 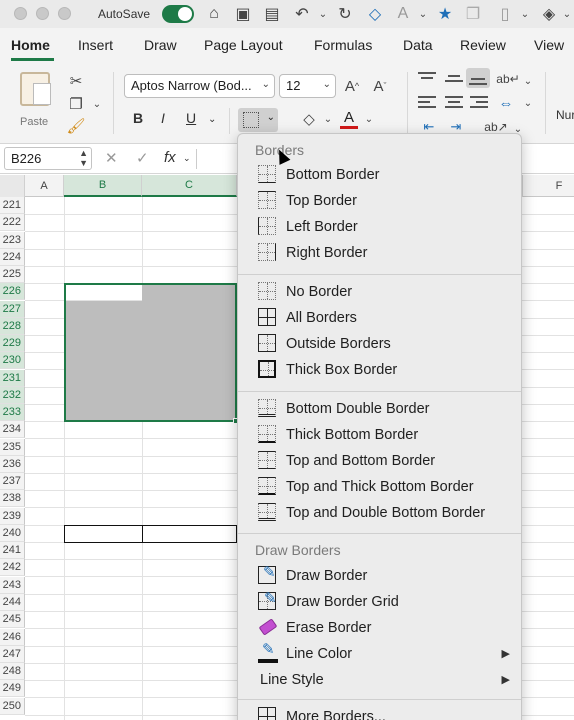 What do you see at coordinates (111, 158) in the screenshot?
I see `cancel-icon: ✕` at bounding box center [111, 158].